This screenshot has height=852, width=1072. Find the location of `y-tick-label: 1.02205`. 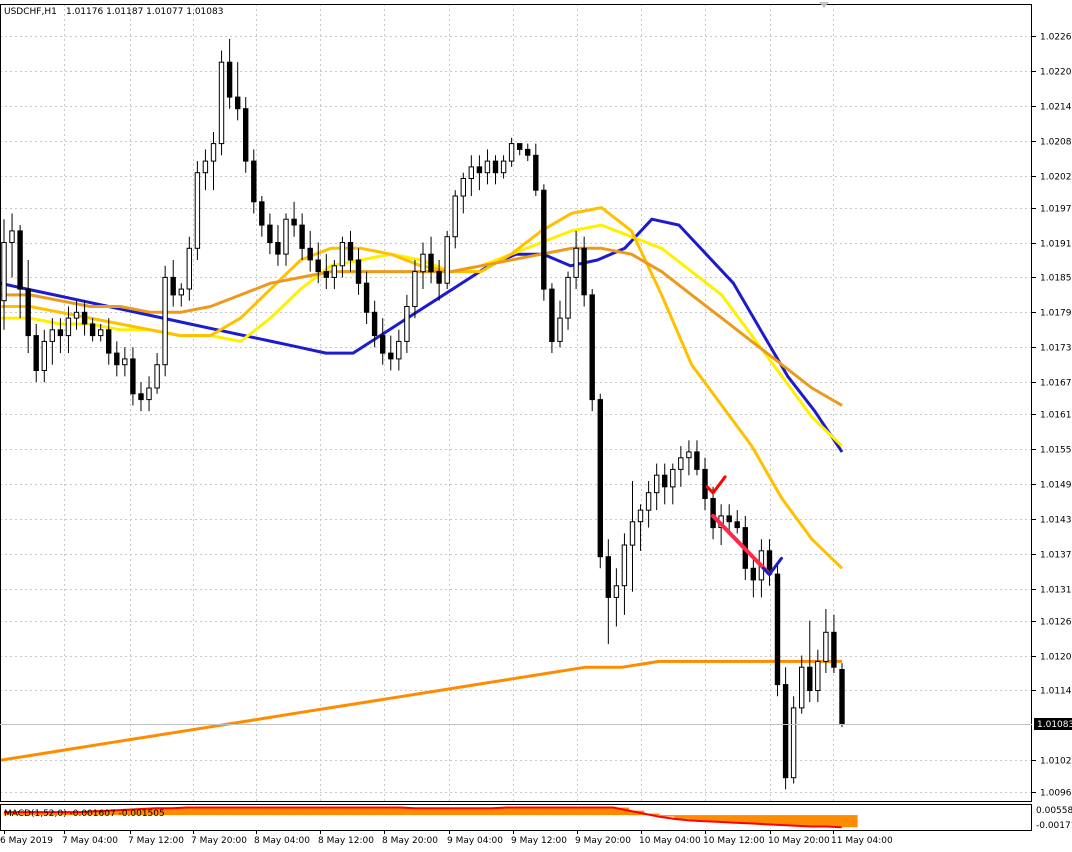

y-tick-label: 1.02205 is located at coordinates (1056, 73).